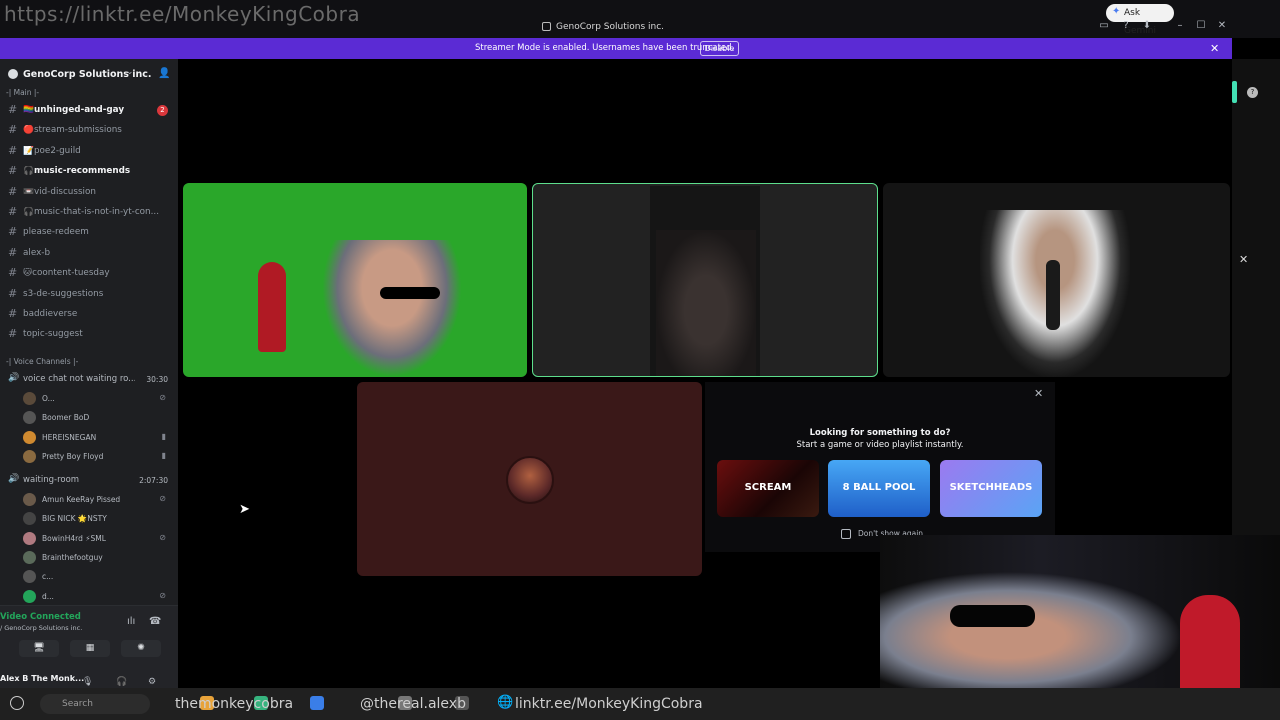 This screenshot has height=720, width=1280. What do you see at coordinates (182, 14) in the screenshot?
I see `url-overlay-text: https://linktr.ee/MonkeyKingCobra` at bounding box center [182, 14].